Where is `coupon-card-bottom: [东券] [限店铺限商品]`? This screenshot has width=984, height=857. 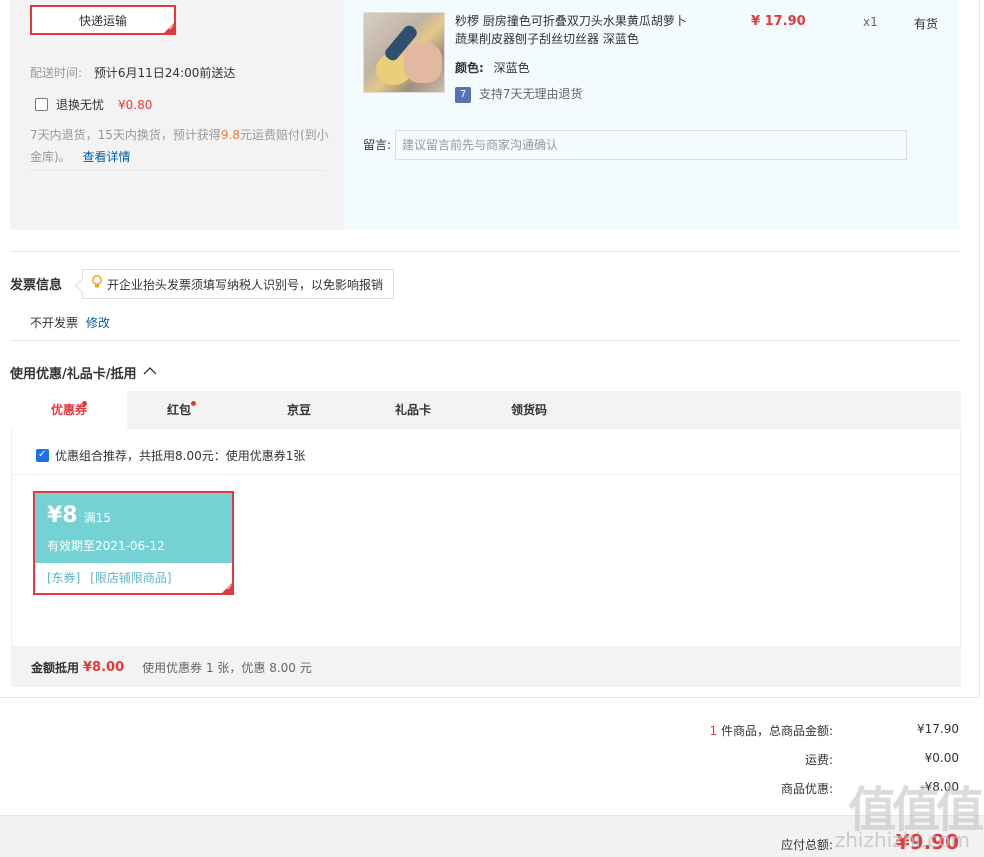
coupon-card-bottom: [东券] [限店铺限商品] is located at coordinates (133, 578).